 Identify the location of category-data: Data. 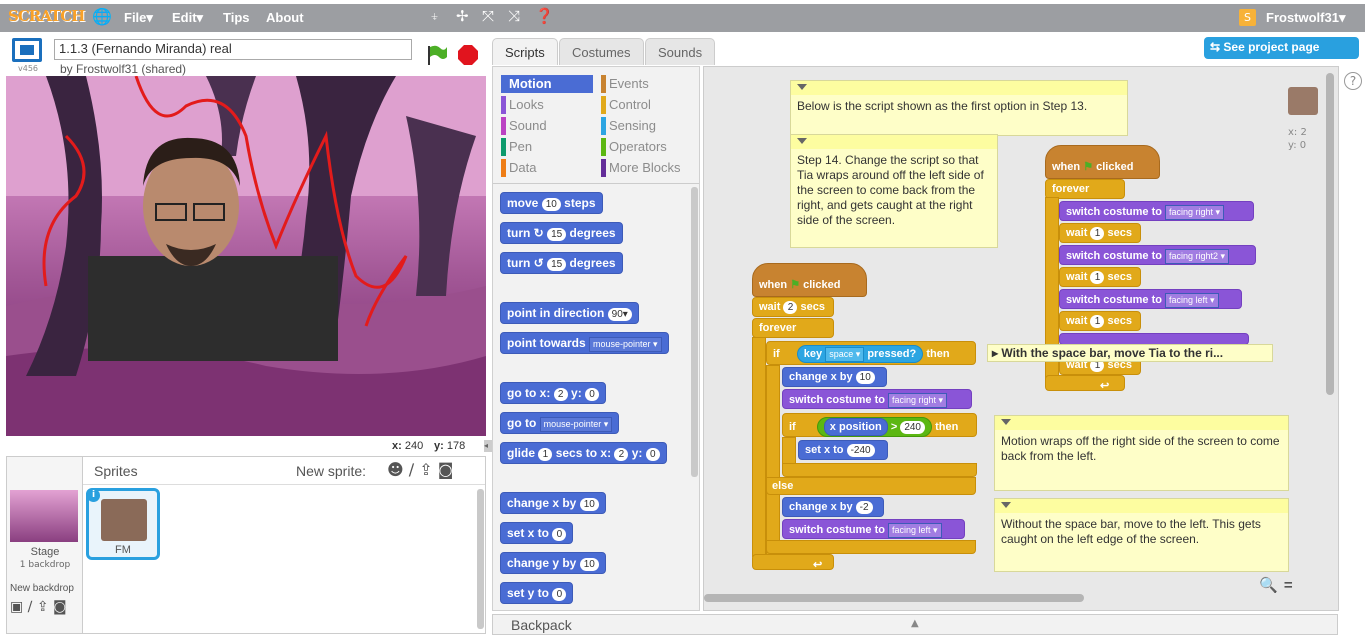
(518, 168).